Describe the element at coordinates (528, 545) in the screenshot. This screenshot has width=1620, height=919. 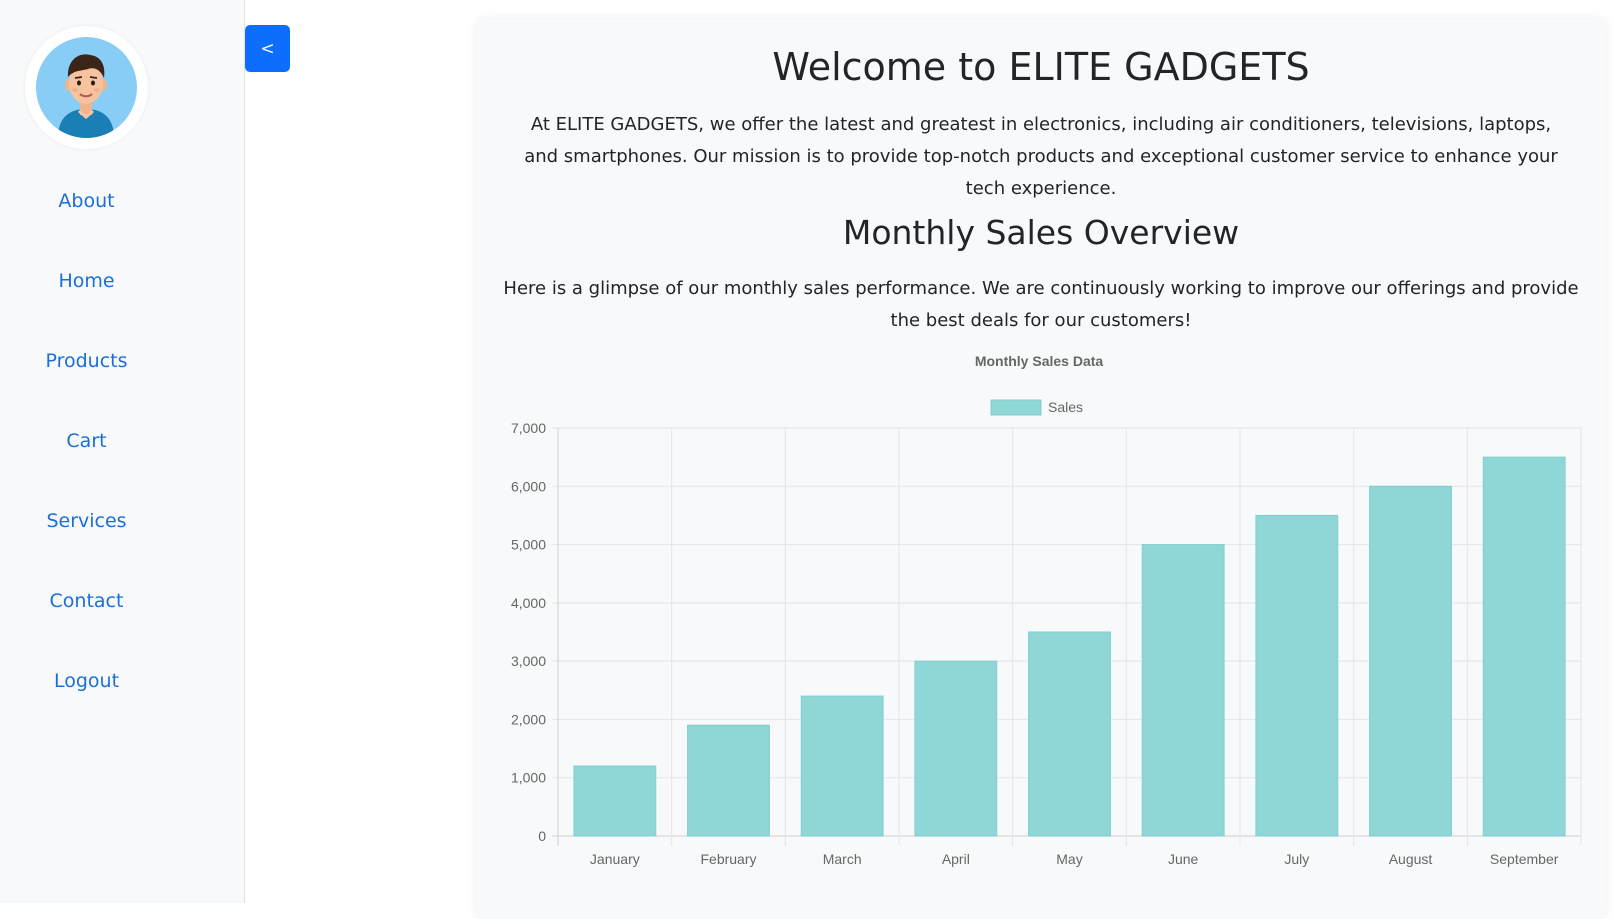
I see `y-tick-label: 5,000` at that location.